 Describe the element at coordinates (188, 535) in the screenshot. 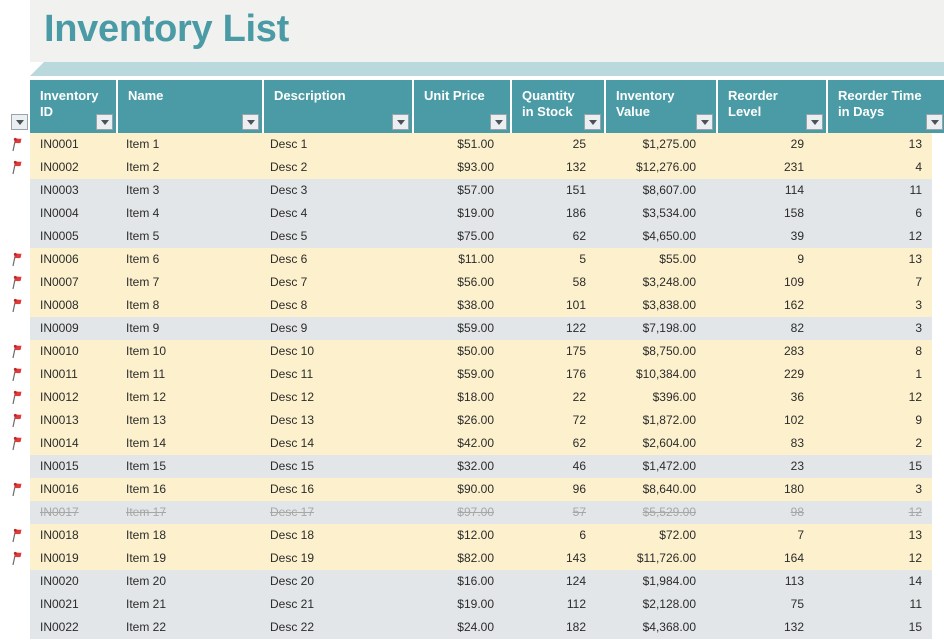

I see `cell-name: Item 18` at that location.